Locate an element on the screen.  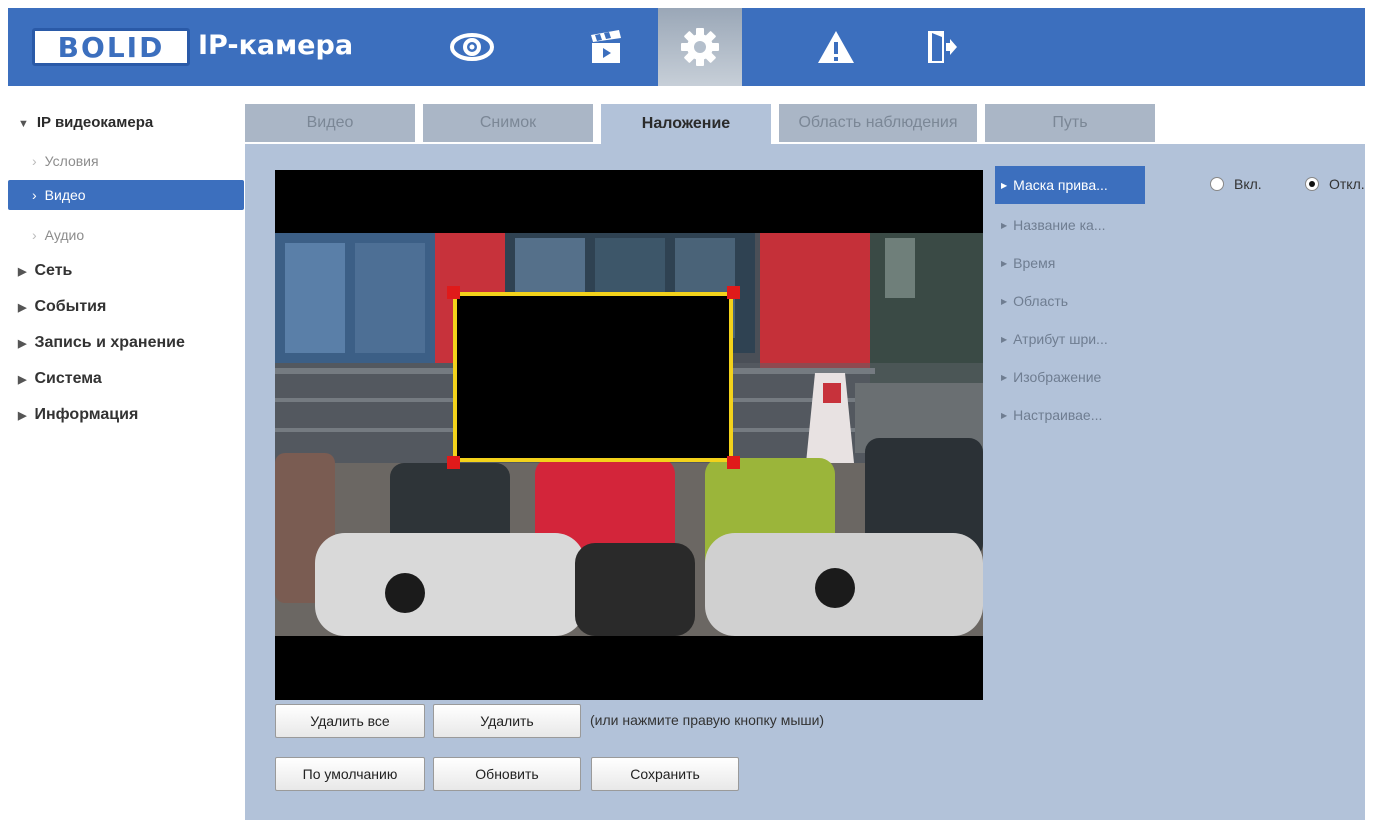
nav-live-view is located at coordinates (472, 47).